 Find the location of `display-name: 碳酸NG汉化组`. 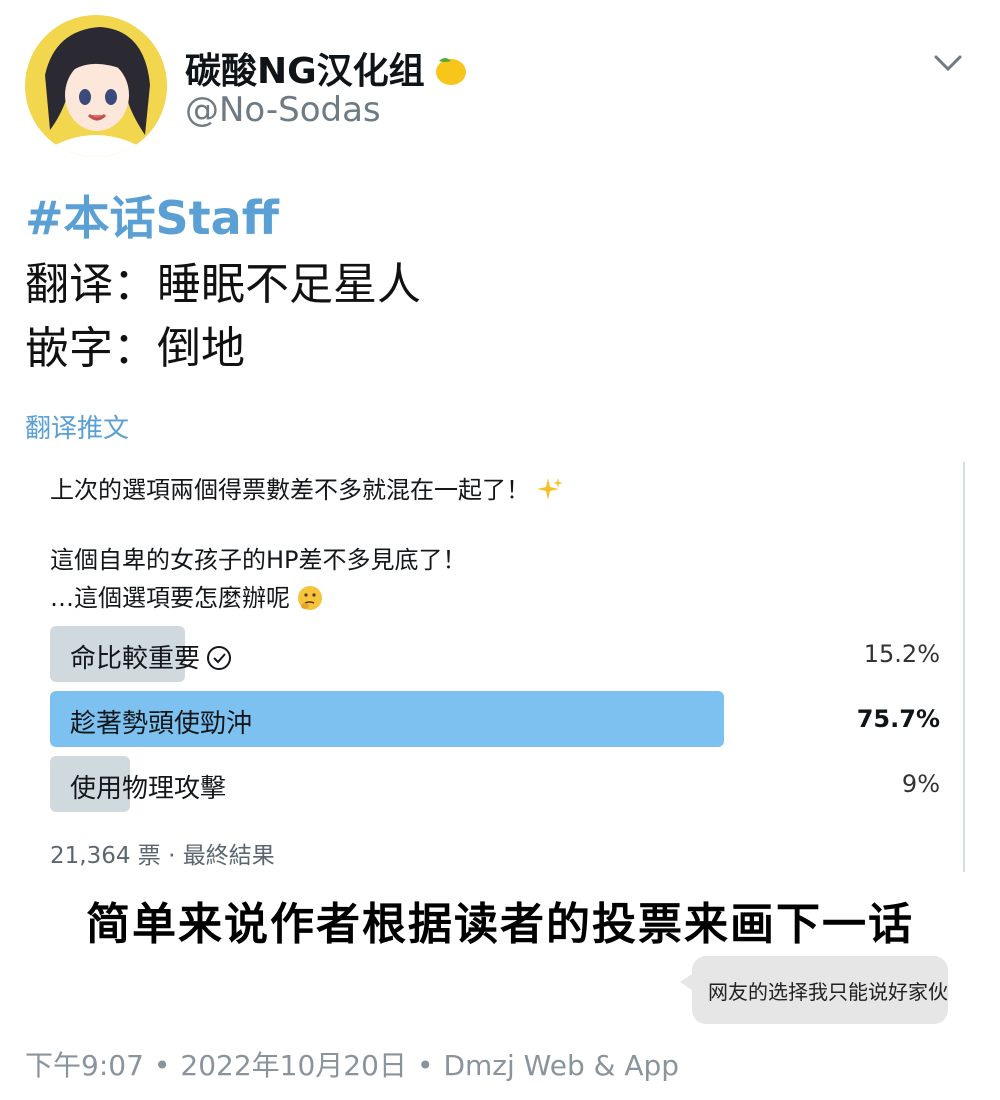

display-name: 碳酸NG汉化组 is located at coordinates (327, 68).